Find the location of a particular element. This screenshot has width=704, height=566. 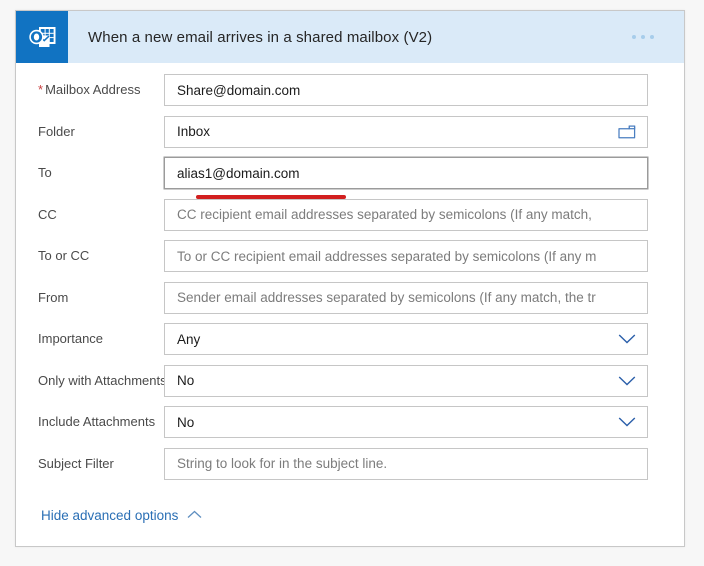

red-annotation-underline is located at coordinates (271, 197).